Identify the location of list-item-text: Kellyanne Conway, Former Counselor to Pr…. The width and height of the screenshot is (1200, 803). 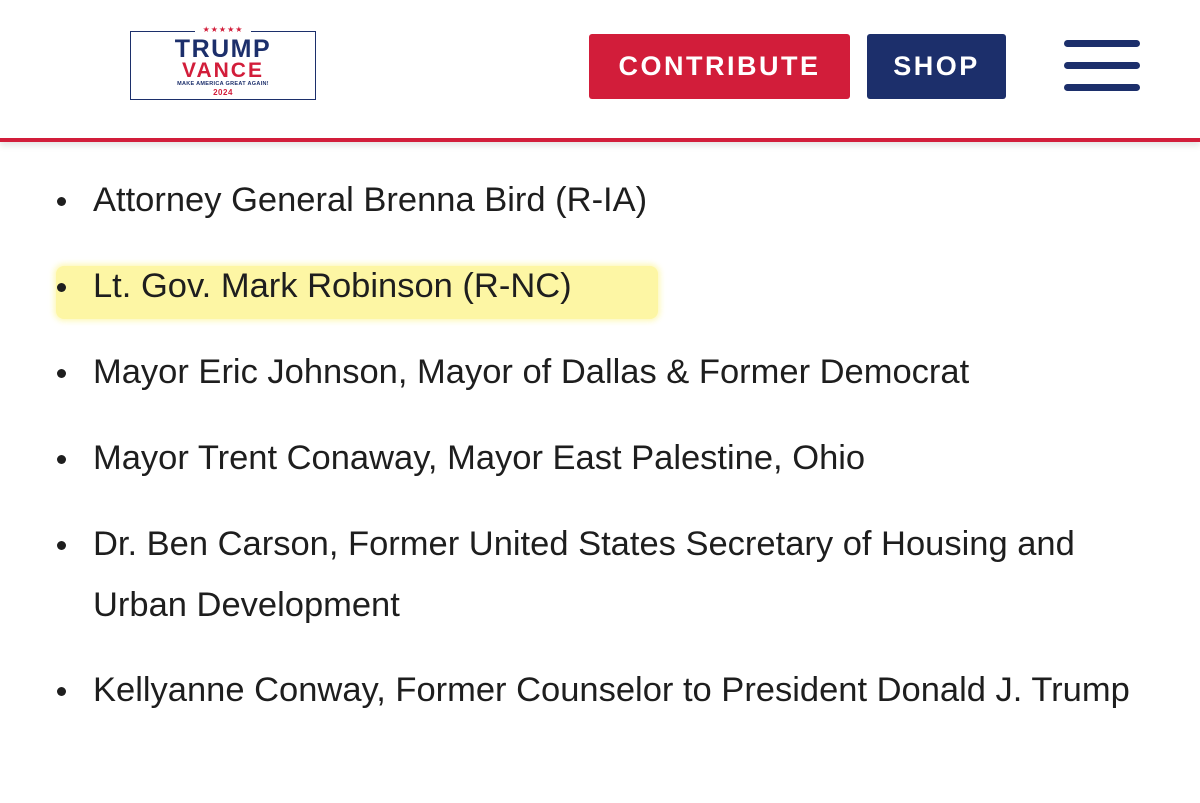
(611, 690).